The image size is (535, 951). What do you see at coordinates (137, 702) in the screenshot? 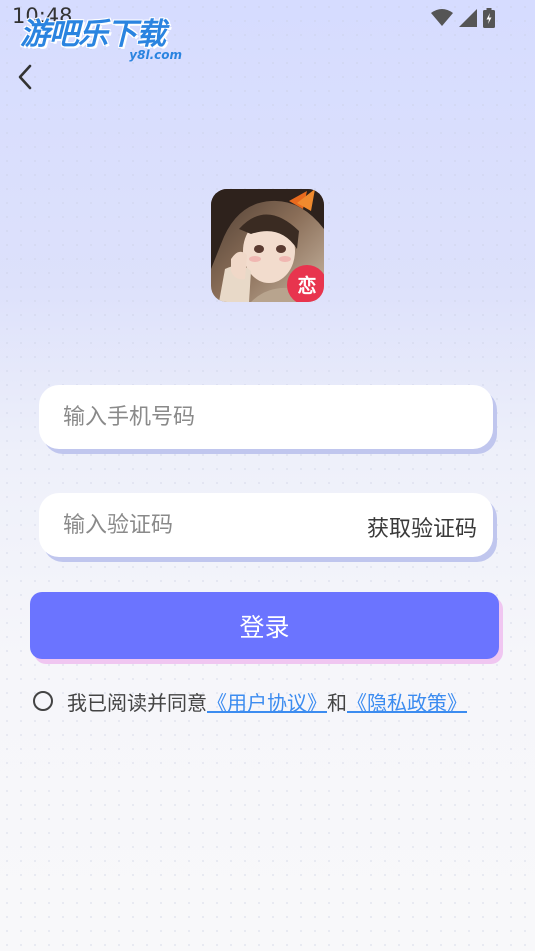
I see `agreement-prefix: 我已阅读并同意` at bounding box center [137, 702].